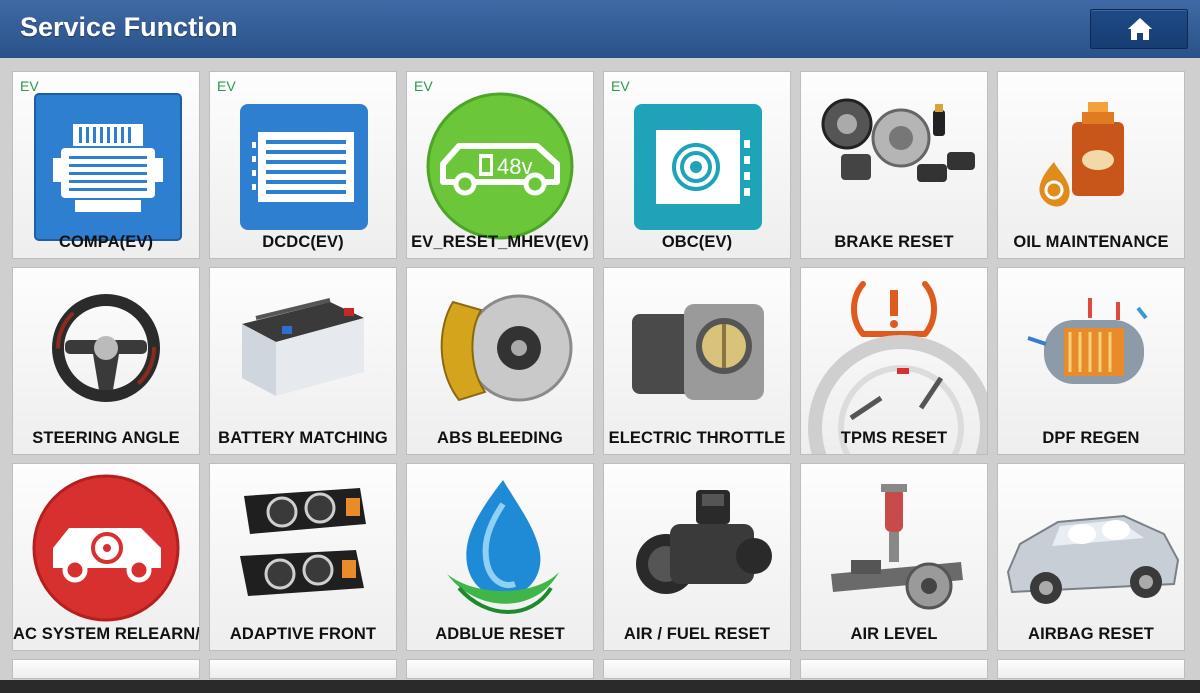 The width and height of the screenshot is (1200, 693). I want to click on tile-compa-ev: EV COMPA(EV), so click(106, 165).